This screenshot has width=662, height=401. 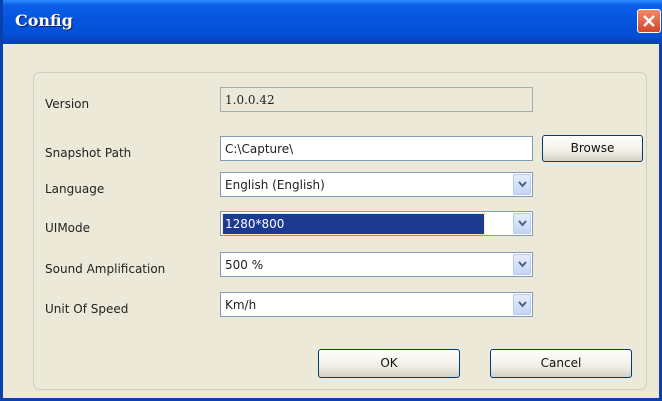 What do you see at coordinates (250, 100) in the screenshot?
I see `version-value: 1.0.0.42` at bounding box center [250, 100].